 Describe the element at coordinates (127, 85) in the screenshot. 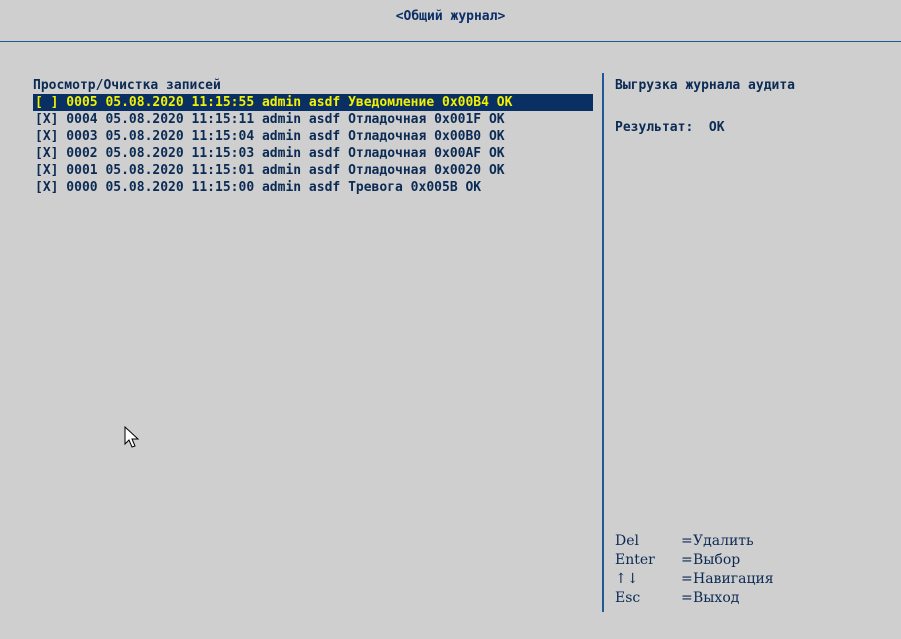

I see `section-title: Просмотр/Очистка записей` at that location.